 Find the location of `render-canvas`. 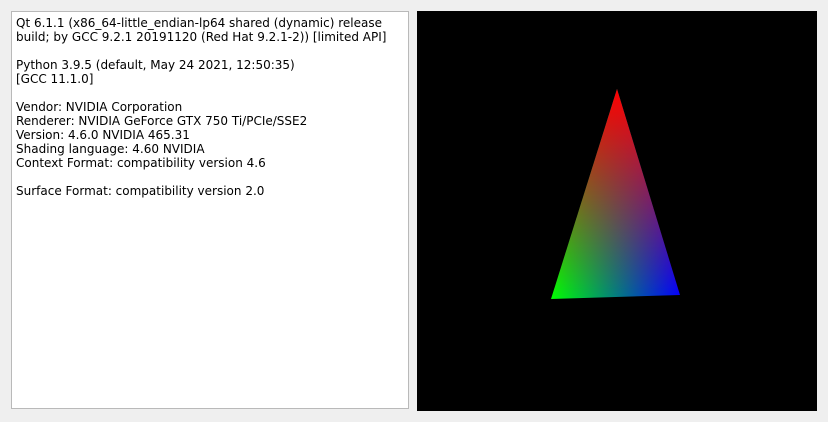

render-canvas is located at coordinates (615, 194).